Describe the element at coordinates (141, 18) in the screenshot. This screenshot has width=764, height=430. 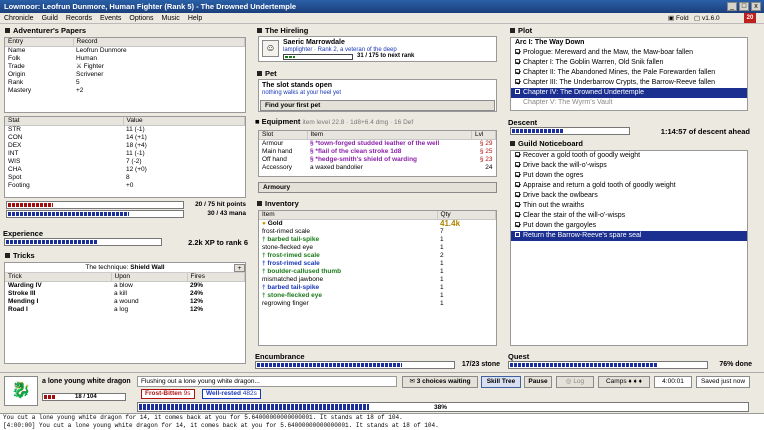
I see `menu-options: Options` at that location.